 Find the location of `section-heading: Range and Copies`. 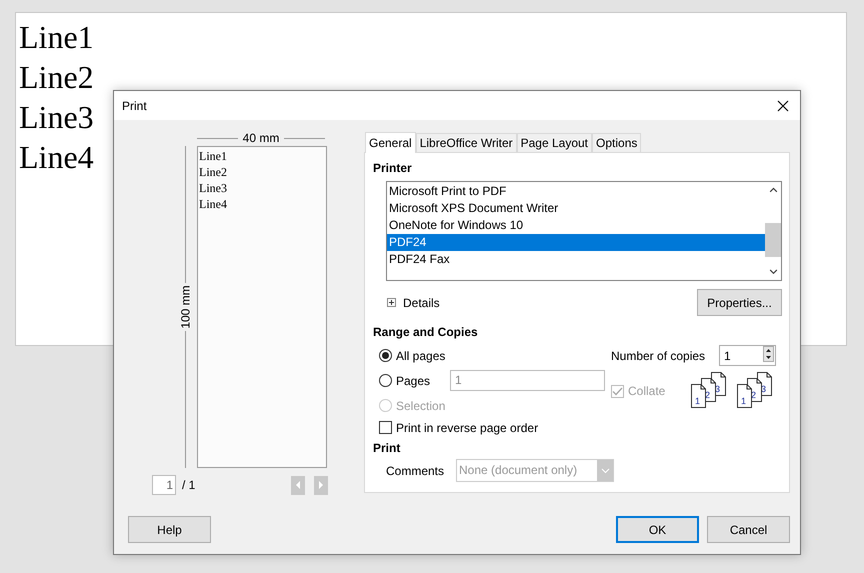

section-heading: Range and Copies is located at coordinates (425, 332).